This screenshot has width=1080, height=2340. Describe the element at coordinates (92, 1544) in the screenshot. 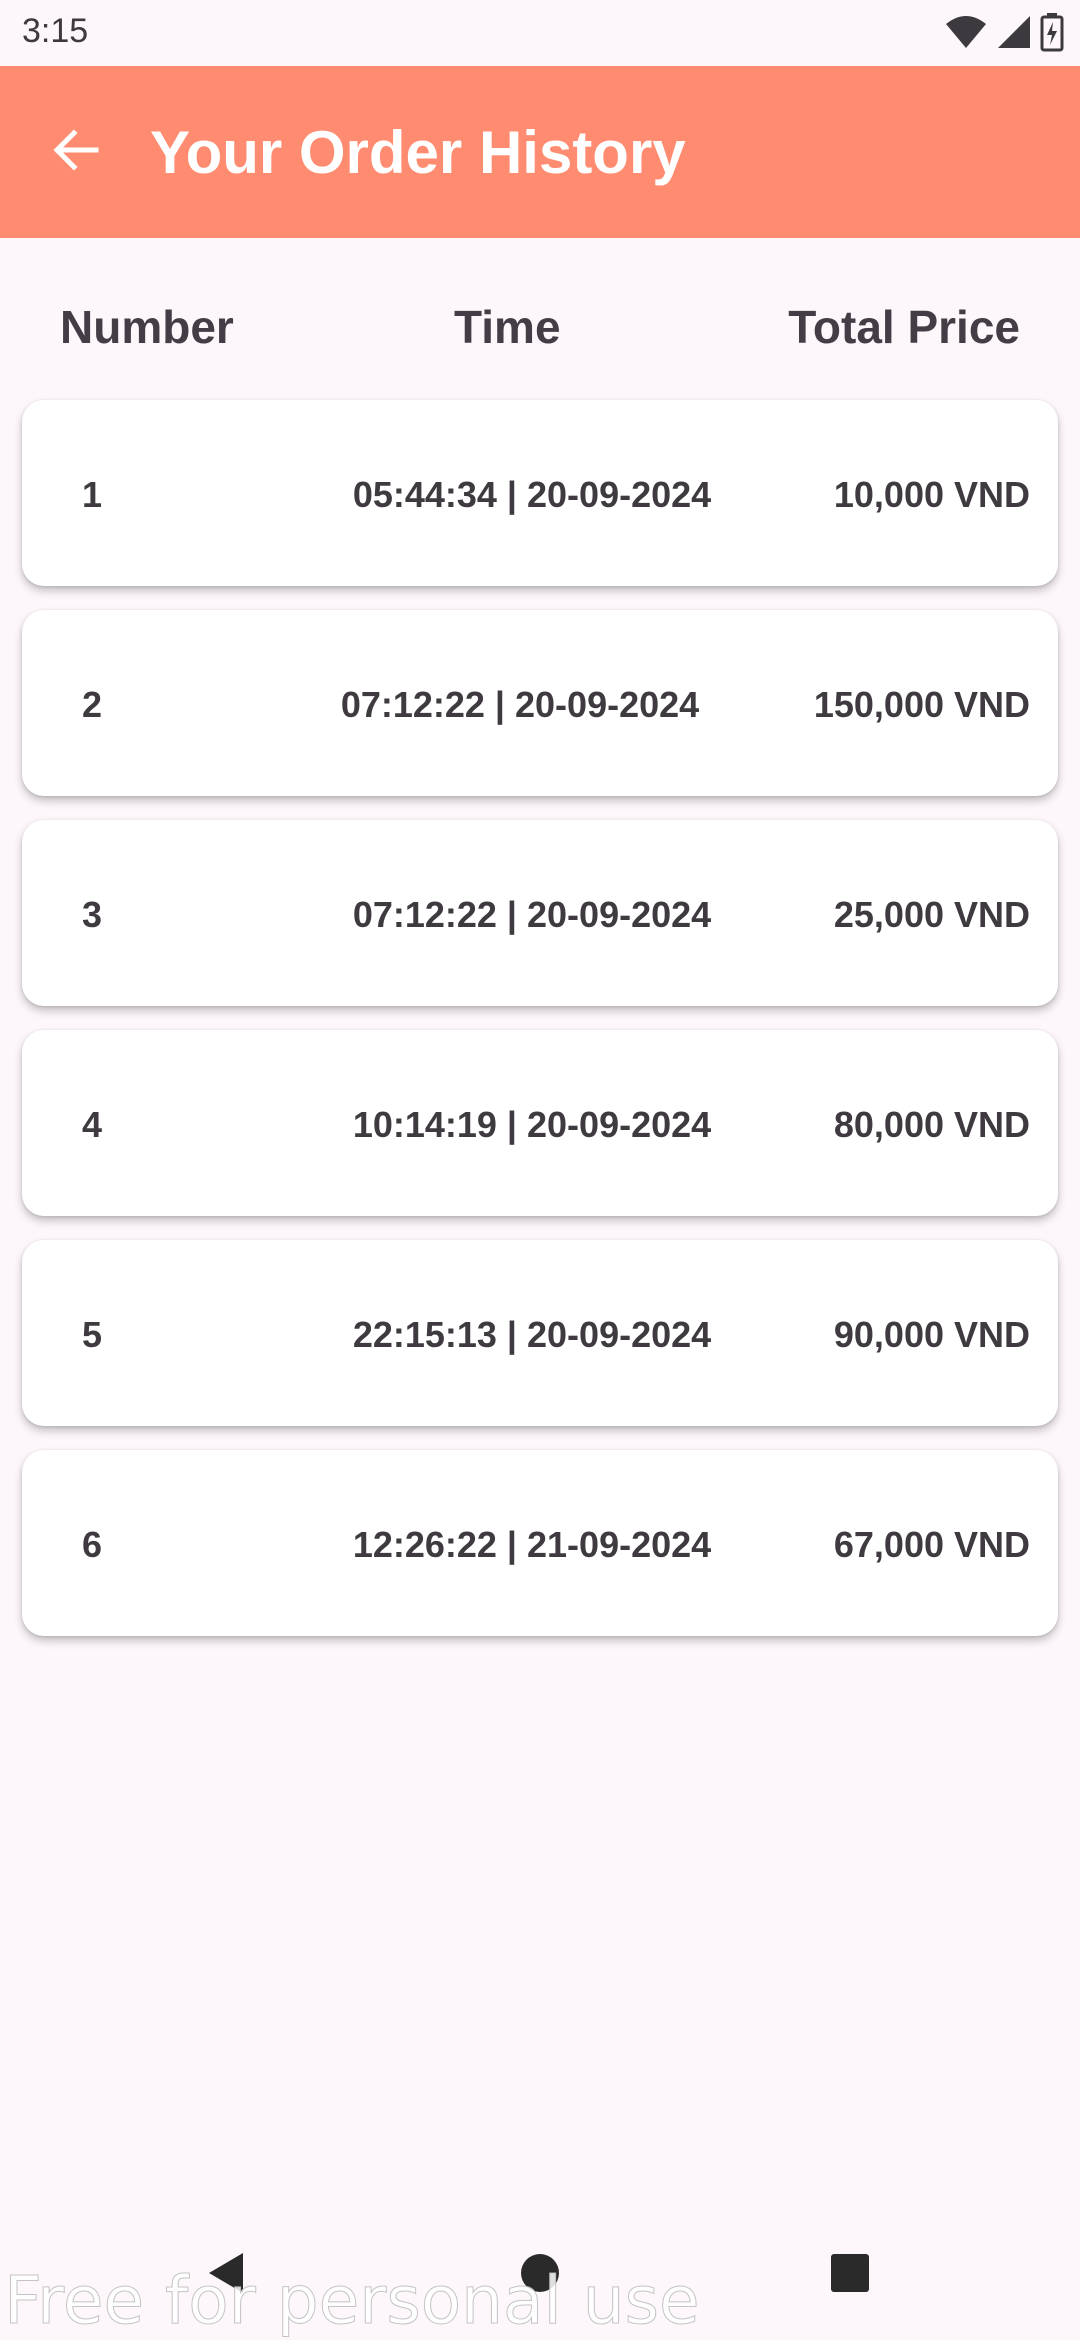

I see `order-number: 6` at that location.